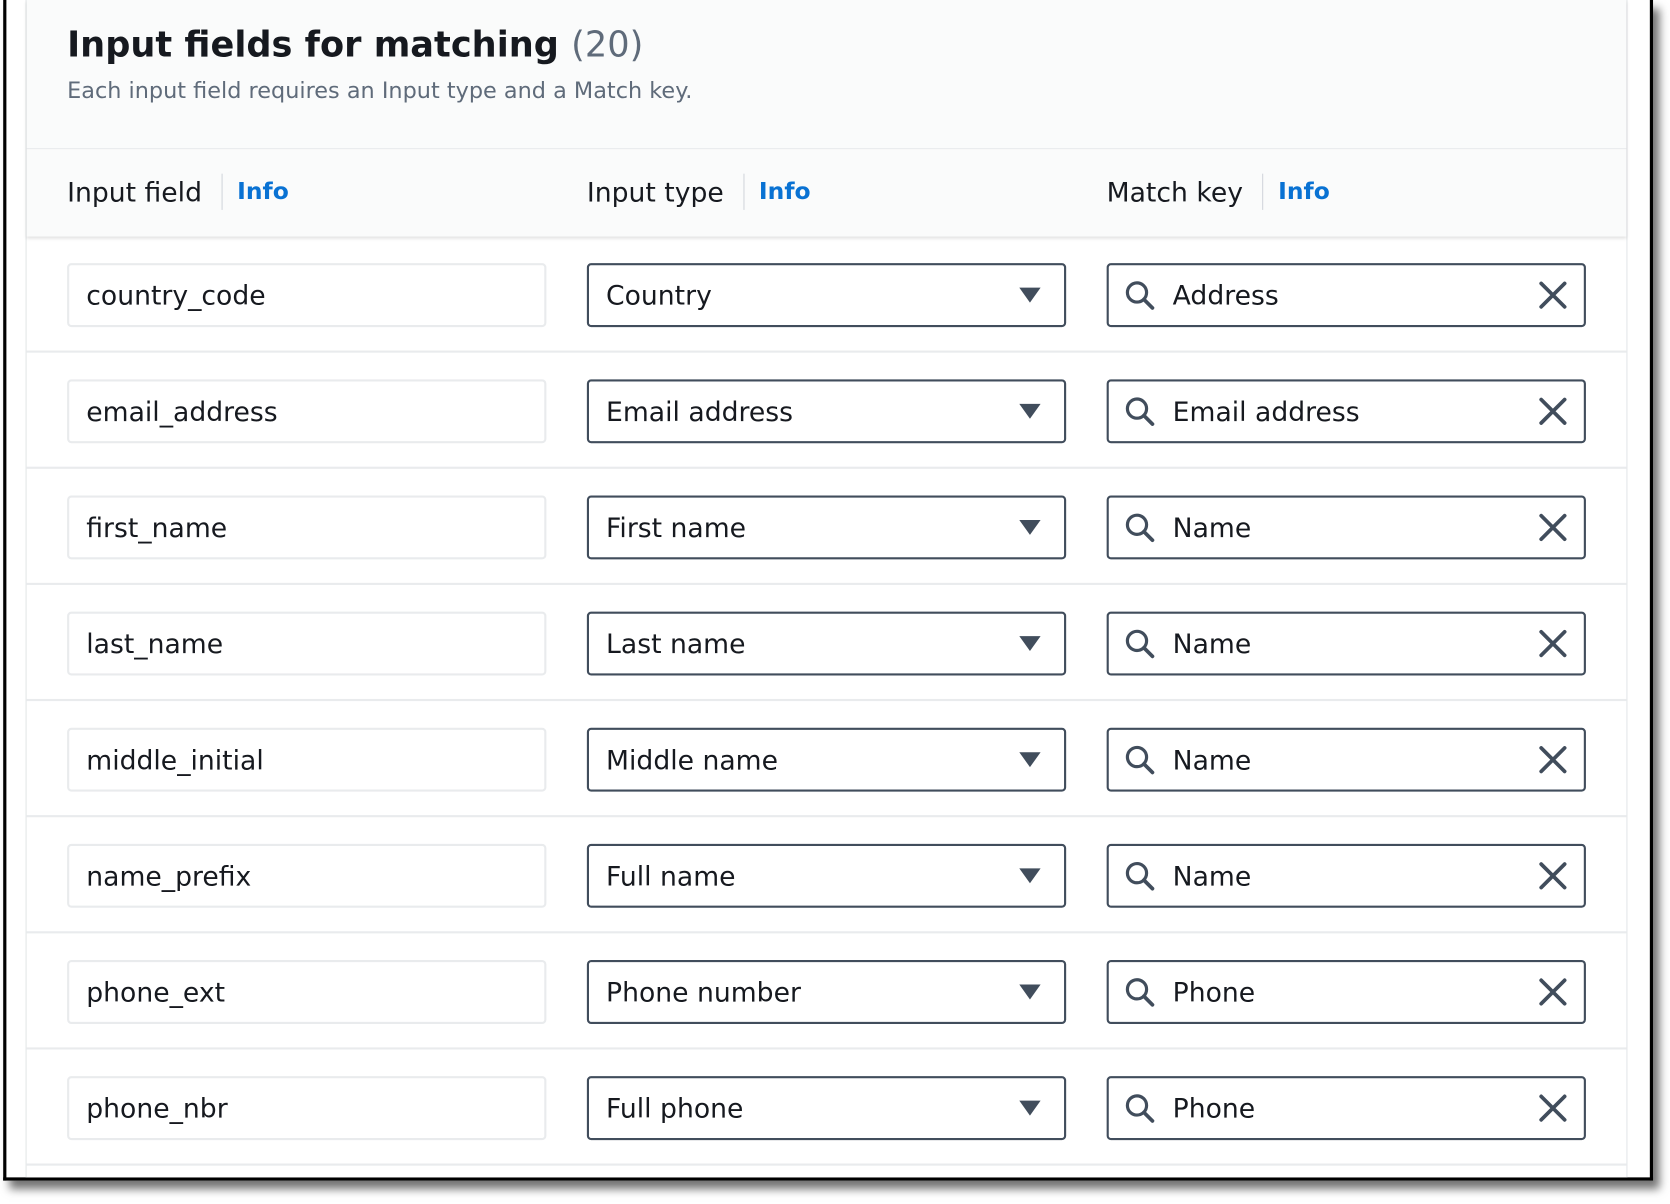 This screenshot has height=1204, width=1670. I want to click on input-type-value: Email address, so click(700, 411).